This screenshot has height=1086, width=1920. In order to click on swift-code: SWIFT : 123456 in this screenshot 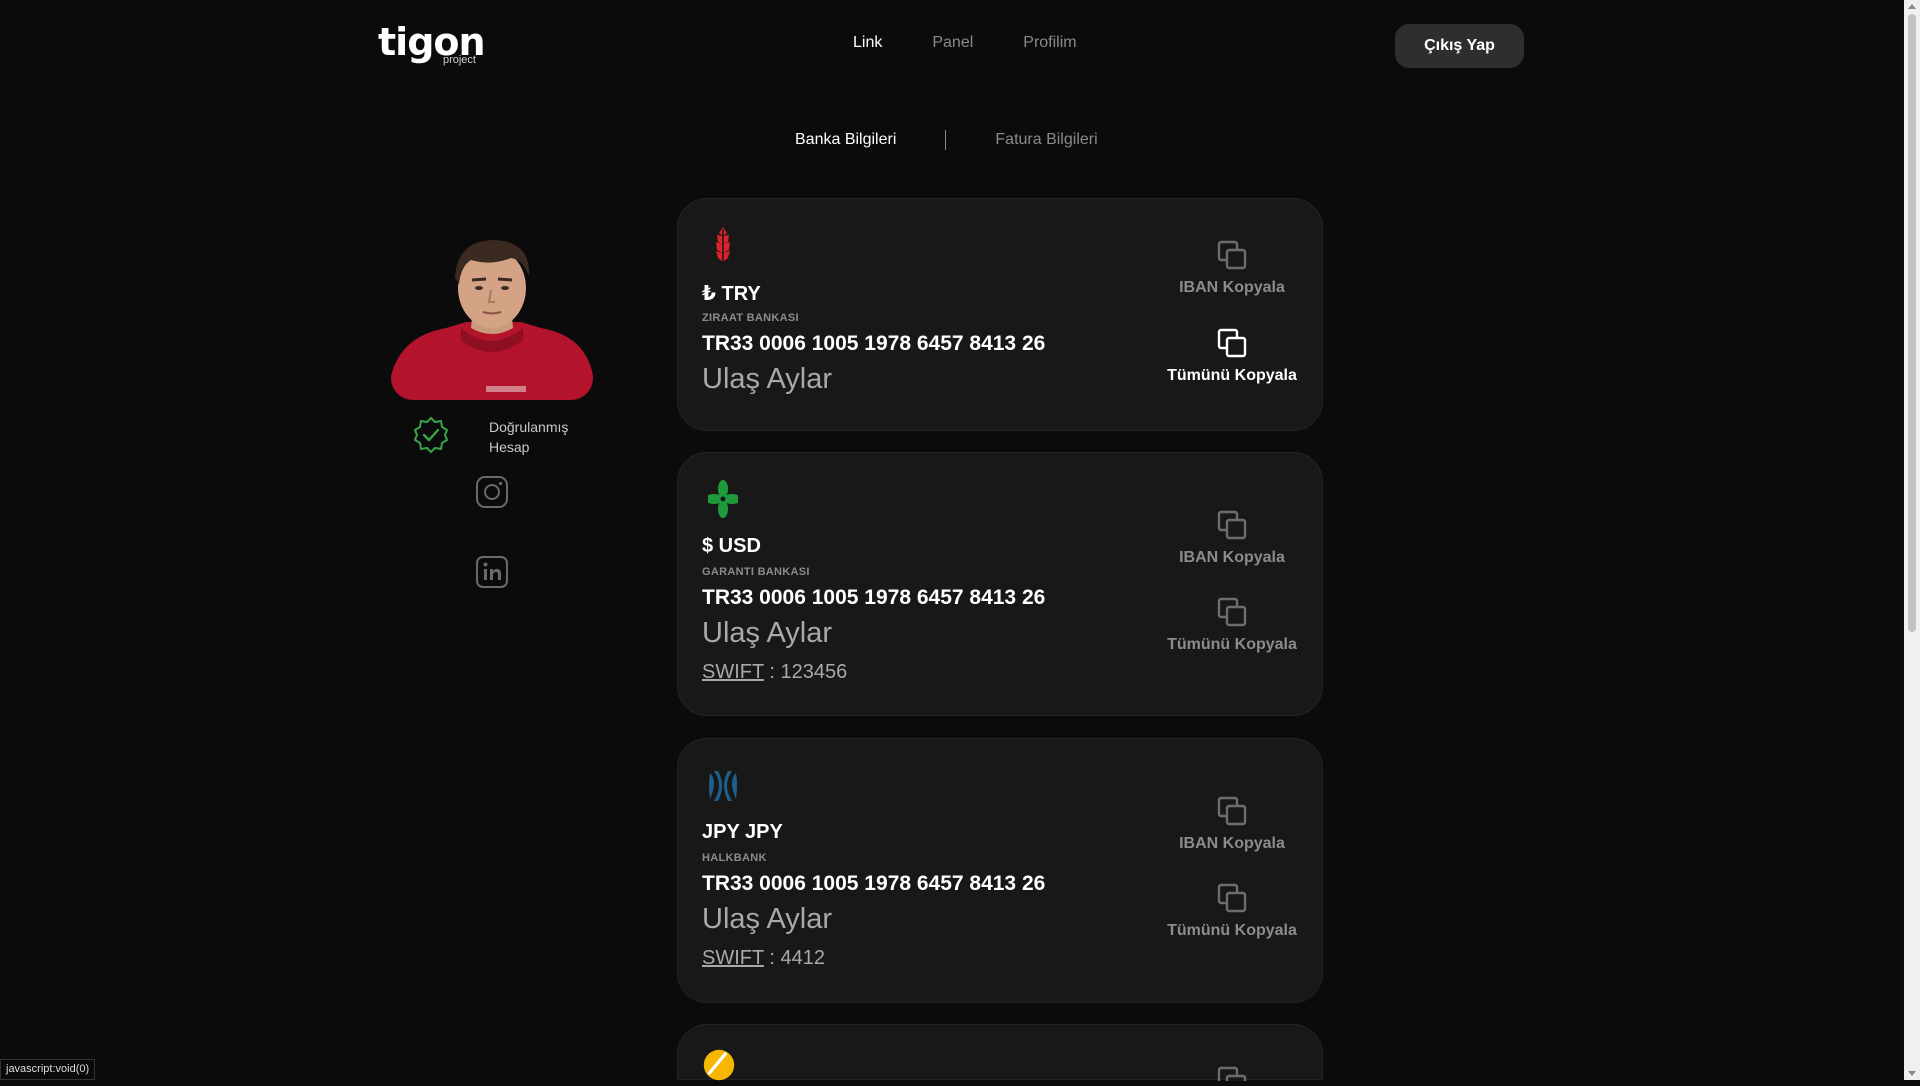, I will do `click(774, 672)`.